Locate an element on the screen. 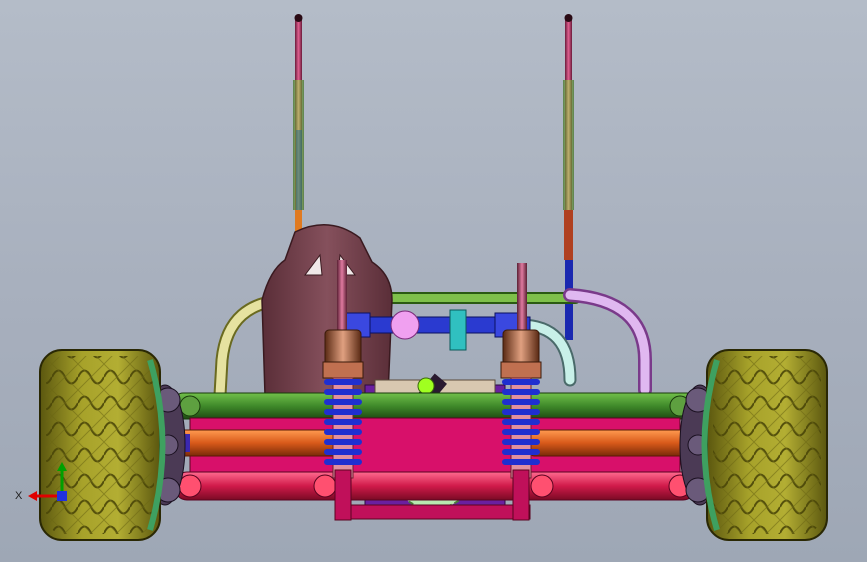  tire-right is located at coordinates (764, 445).